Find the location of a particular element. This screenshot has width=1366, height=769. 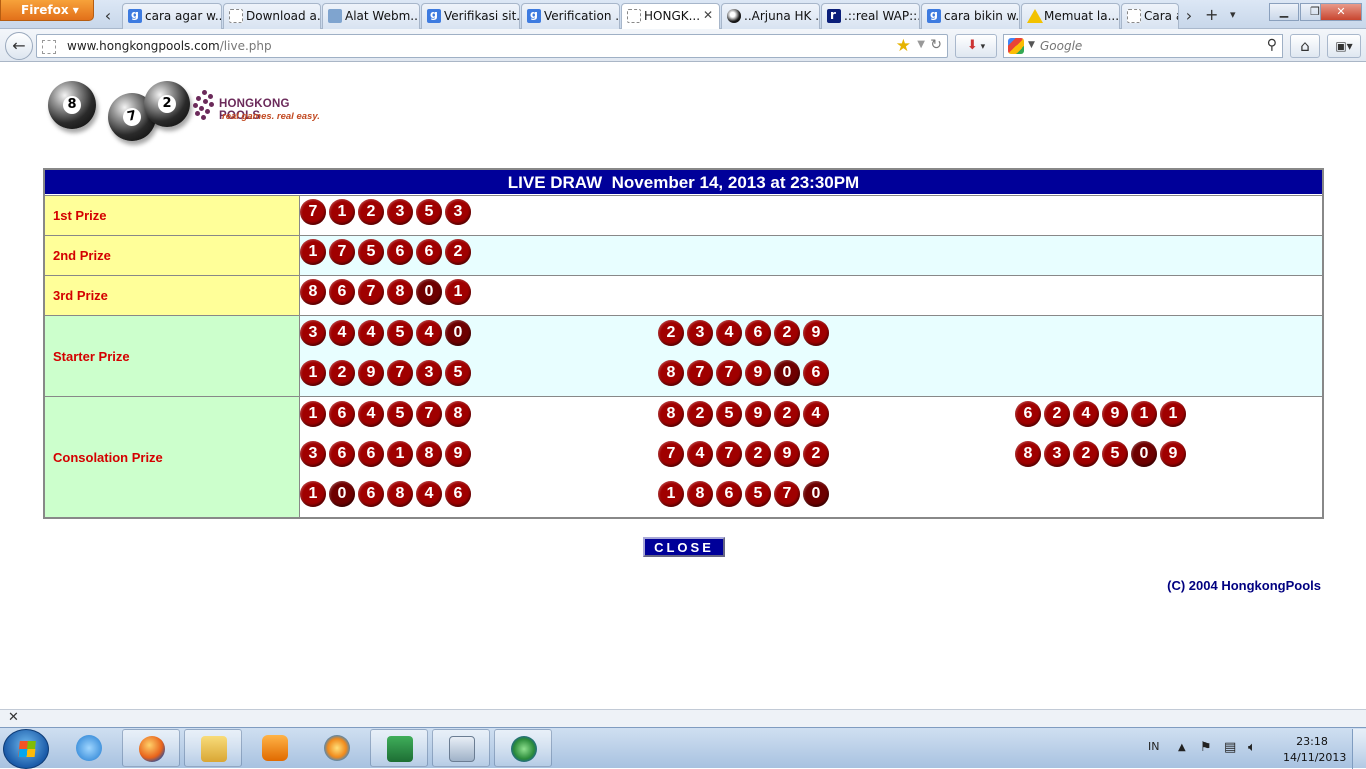

addon-menu-button: ▣▾ is located at coordinates (1344, 46).